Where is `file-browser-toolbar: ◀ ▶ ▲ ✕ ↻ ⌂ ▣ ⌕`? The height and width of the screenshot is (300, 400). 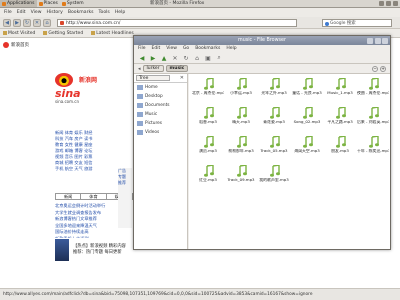
file-browser-toolbar: ◀ ▶ ▲ ✕ ↻ ⌂ ▣ ⌕ is located at coordinates (262, 58).